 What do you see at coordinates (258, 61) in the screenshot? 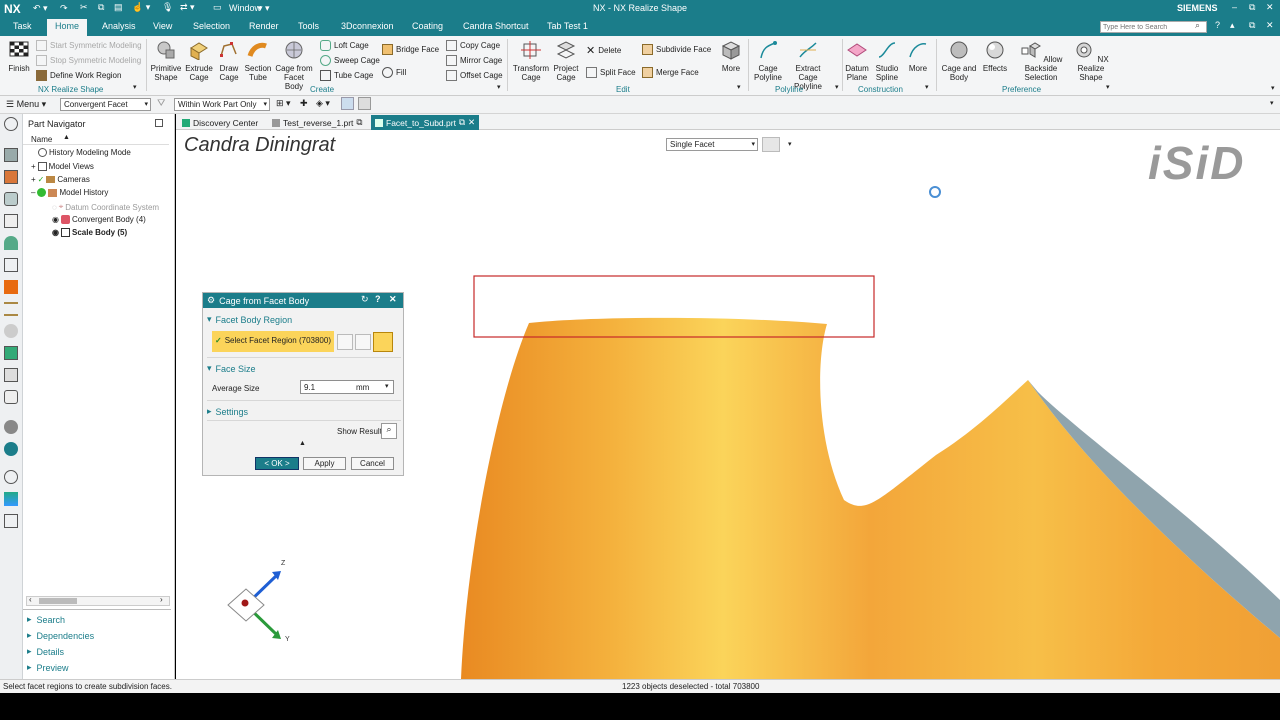
I see `section-tube-button: Section Tube` at bounding box center [258, 61].